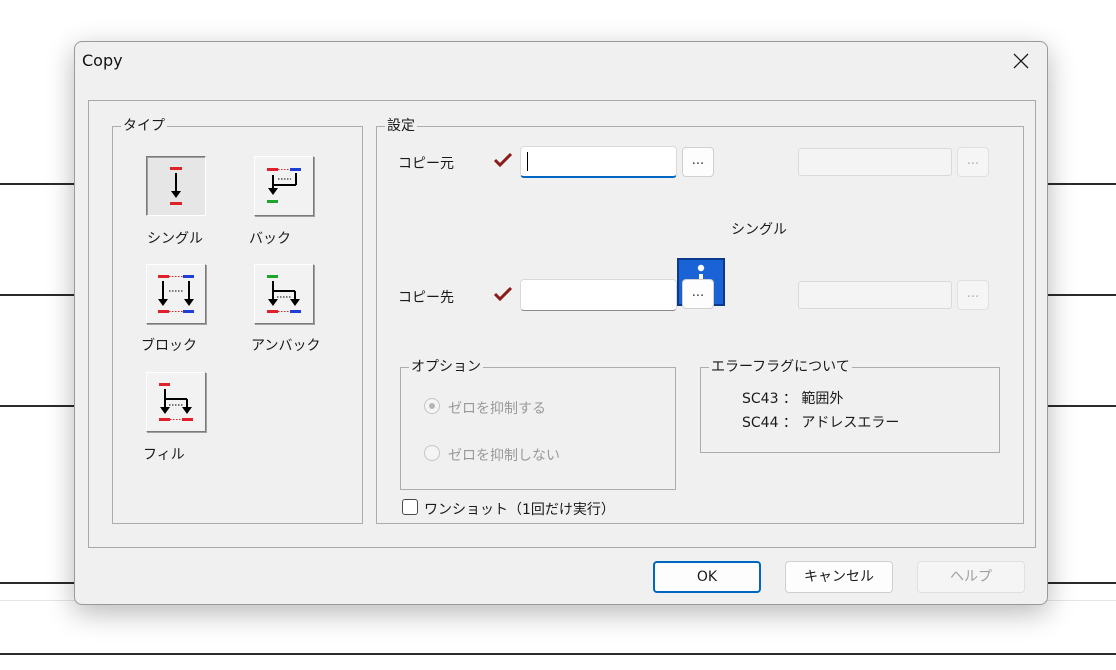  What do you see at coordinates (519, 510) in the screenshot?
I see `one-shot-label: ワンショット（1回だけ実行）` at bounding box center [519, 510].